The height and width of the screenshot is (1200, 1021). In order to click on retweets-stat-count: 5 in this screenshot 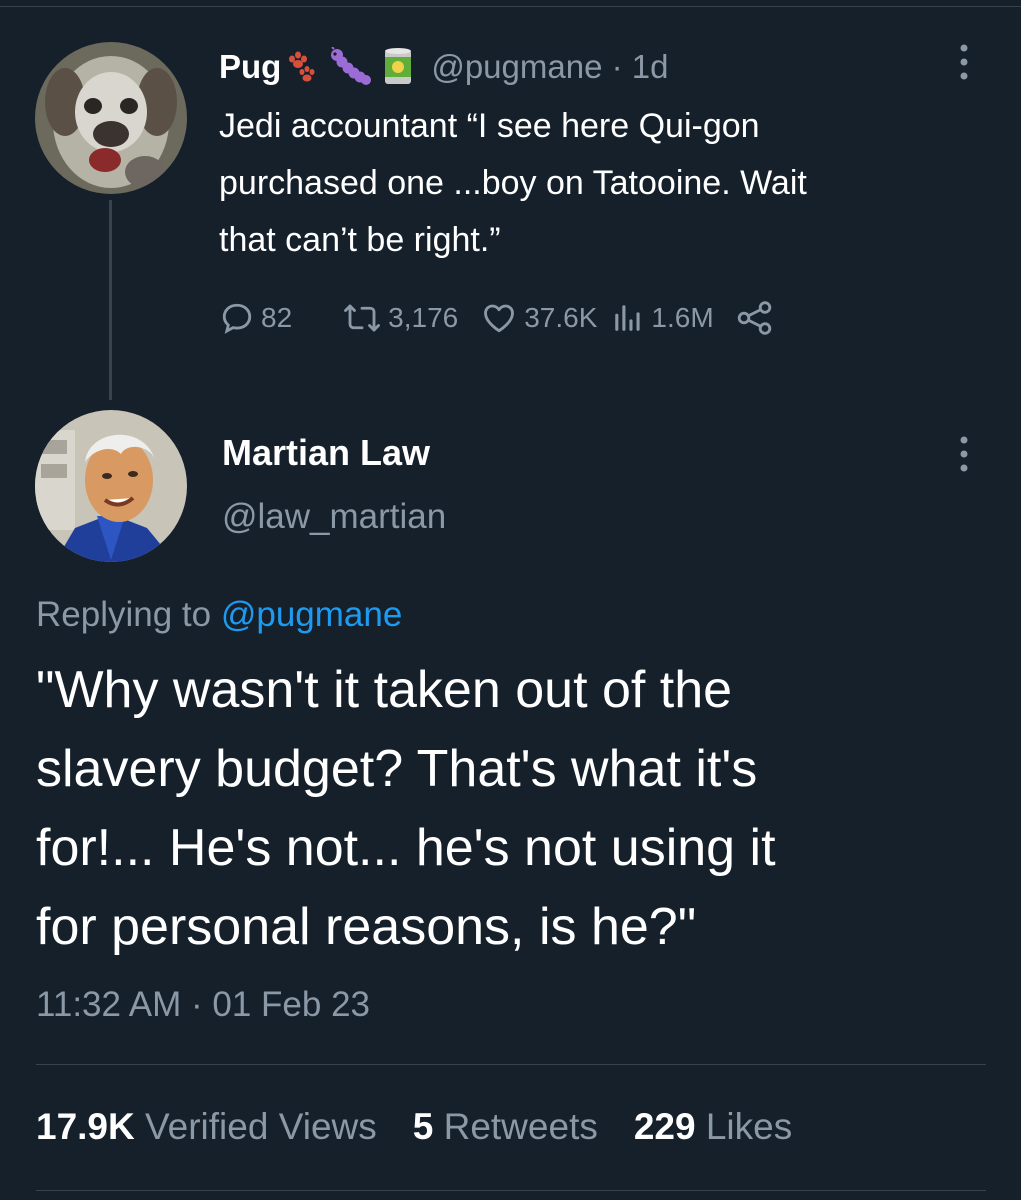, I will do `click(423, 1126)`.